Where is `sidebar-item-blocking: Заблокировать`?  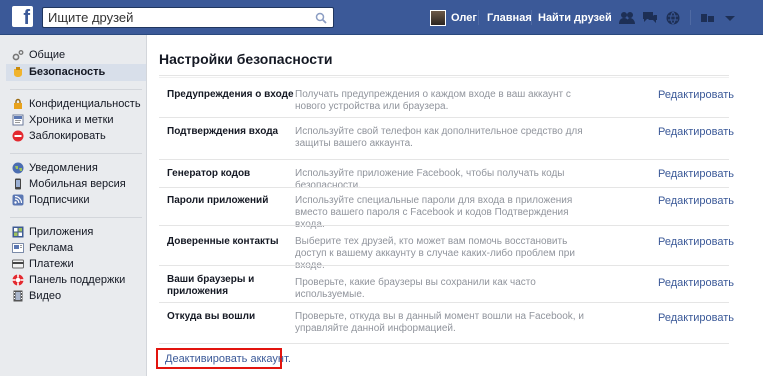 sidebar-item-blocking: Заблокировать is located at coordinates (76, 136).